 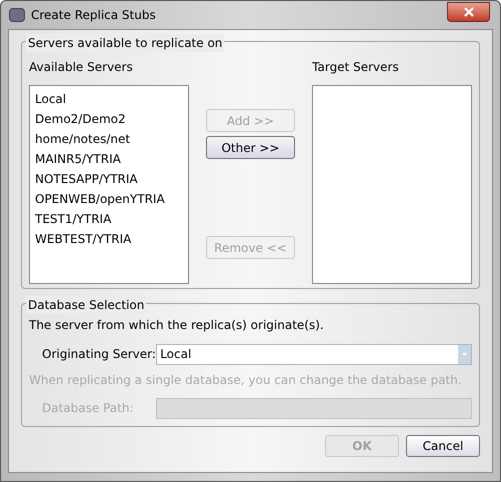 I want to click on hint-text: When replicating a single database, you can change the database path., so click(x=246, y=380).